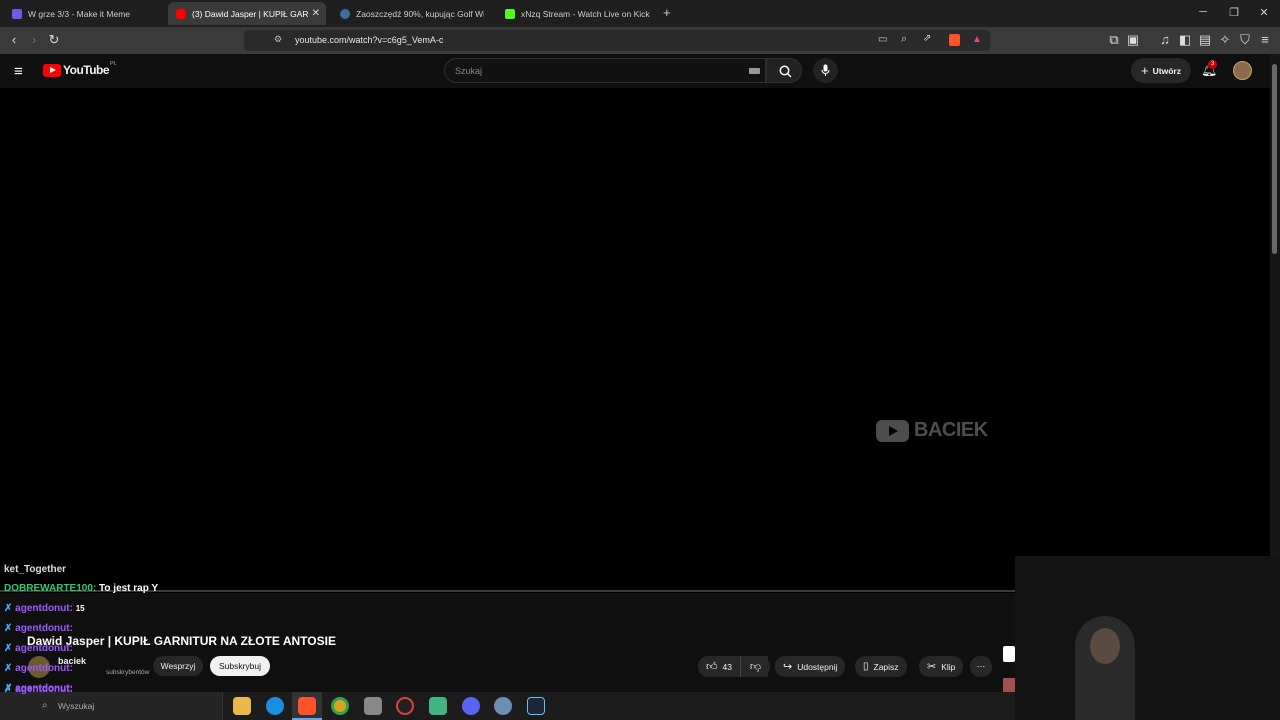 The width and height of the screenshot is (1280, 720). What do you see at coordinates (50, 588) in the screenshot?
I see `chat-user: DOBREWARTE100:` at bounding box center [50, 588].